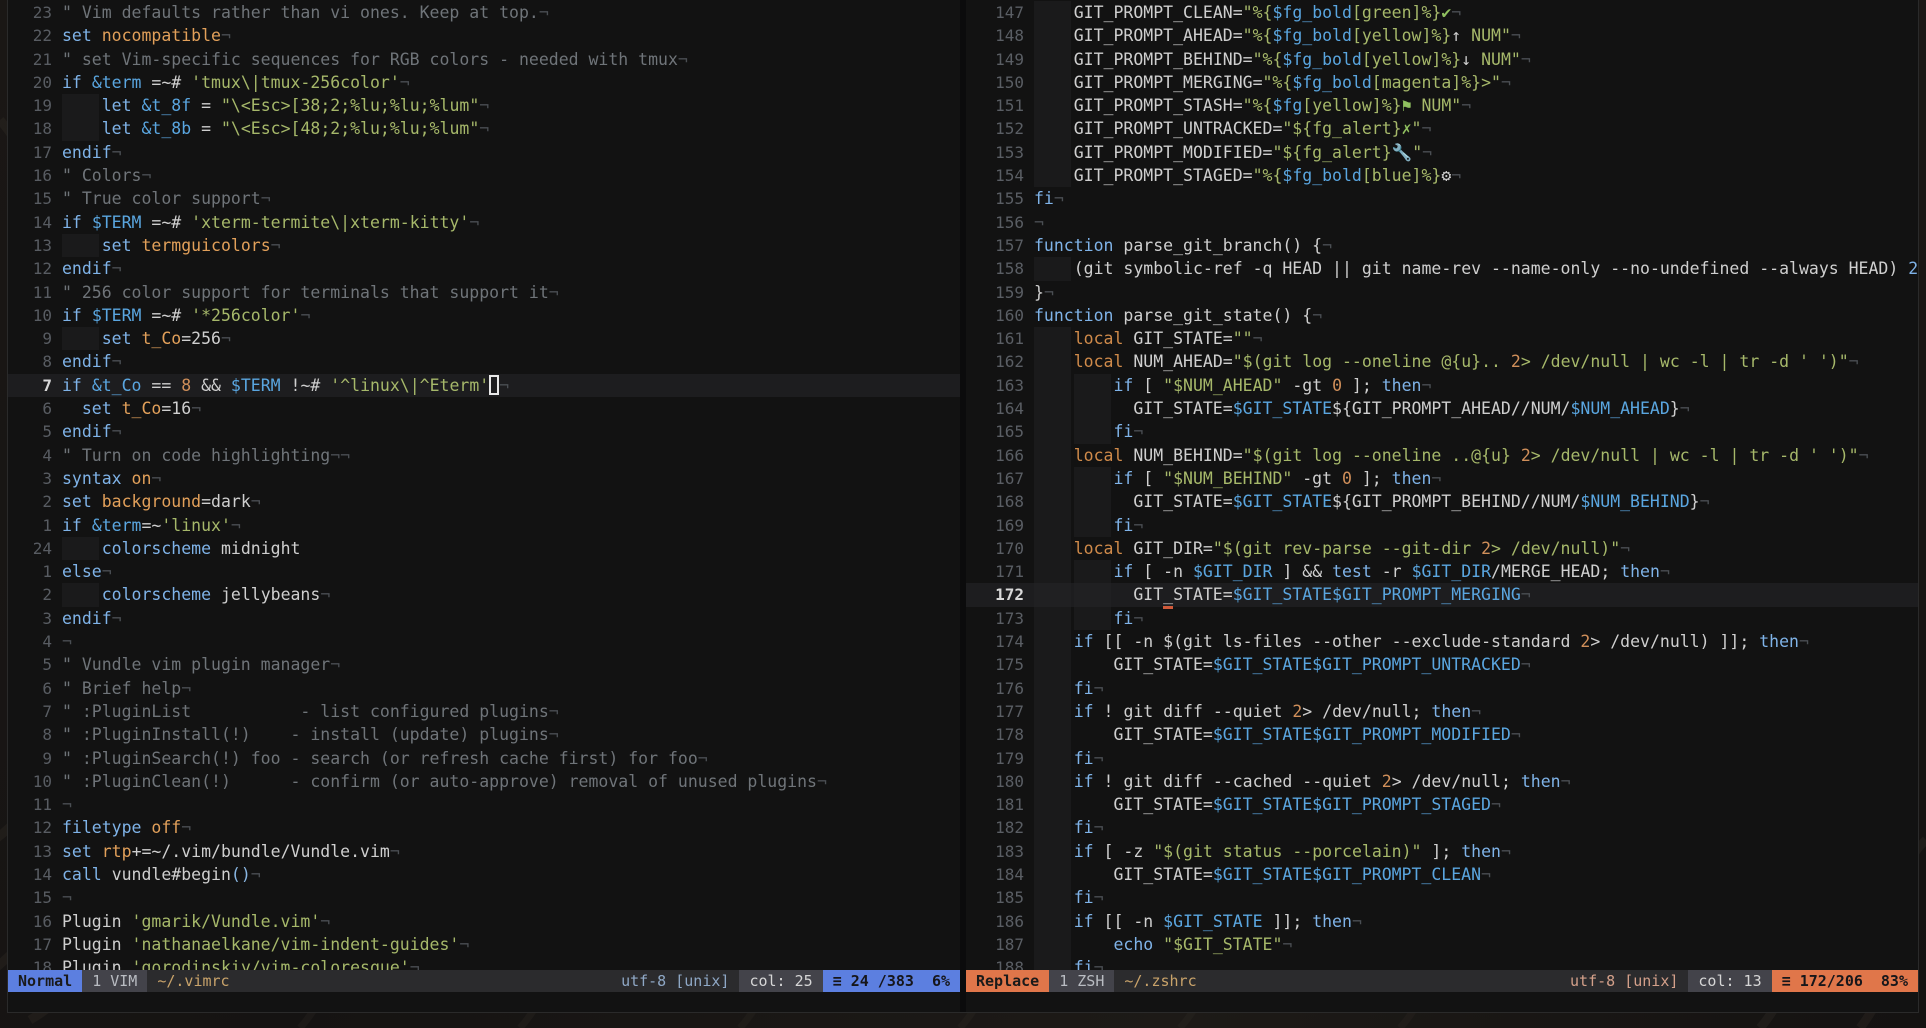 Image resolution: width=1926 pixels, height=1028 pixels. I want to click on line-content: Plugin 'gmarik/Vundle.vim'¬, so click(511, 921).